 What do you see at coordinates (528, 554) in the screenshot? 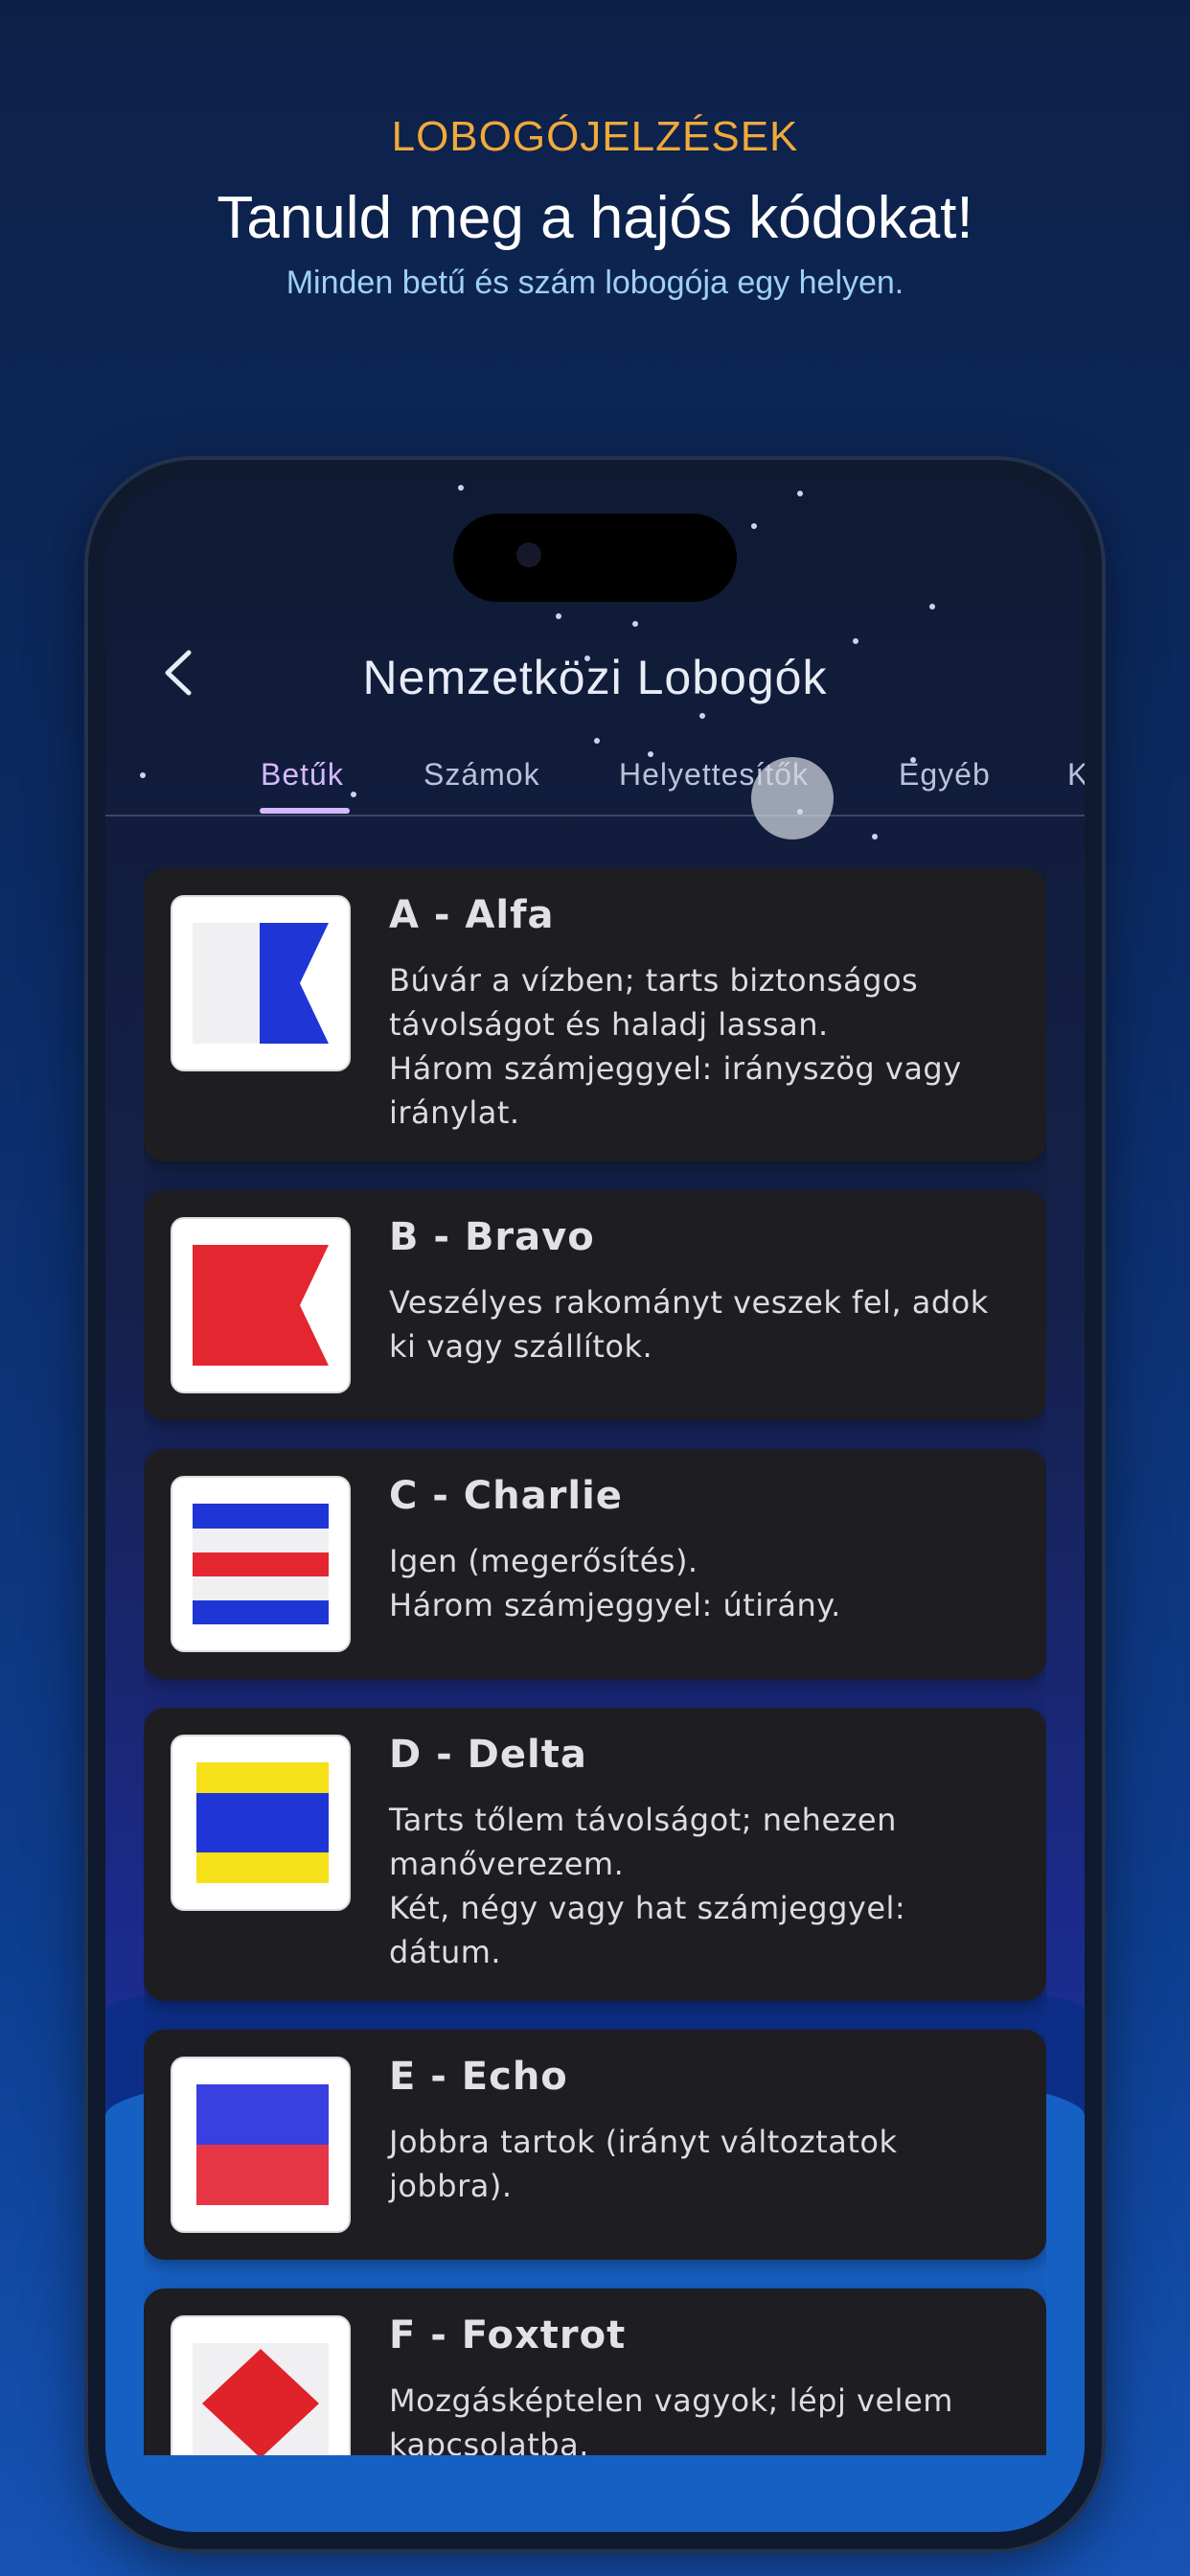
I see `camera-icon` at bounding box center [528, 554].